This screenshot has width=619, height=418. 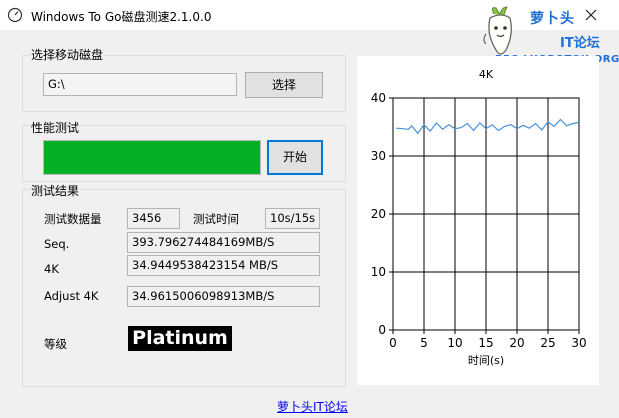 I want to click on perf-test-group-title: 性能测试, so click(x=55, y=127).